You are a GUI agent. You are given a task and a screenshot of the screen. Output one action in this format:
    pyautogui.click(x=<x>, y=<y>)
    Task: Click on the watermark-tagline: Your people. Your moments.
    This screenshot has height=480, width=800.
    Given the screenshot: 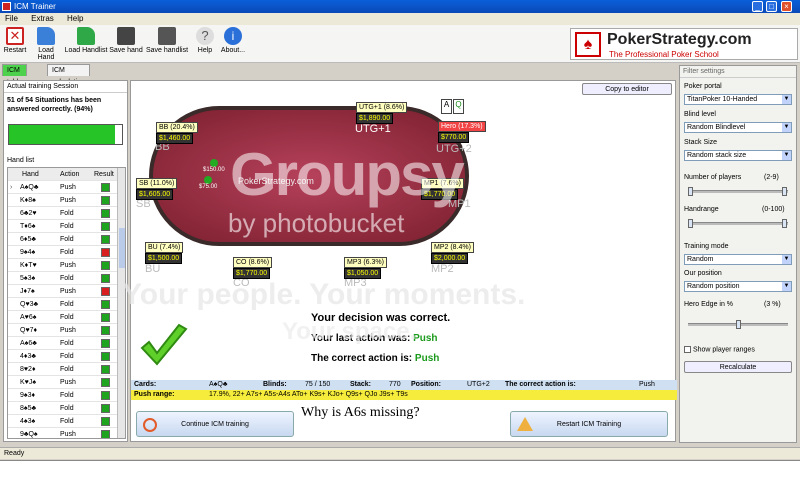 What is the action you would take?
    pyautogui.click(x=324, y=294)
    